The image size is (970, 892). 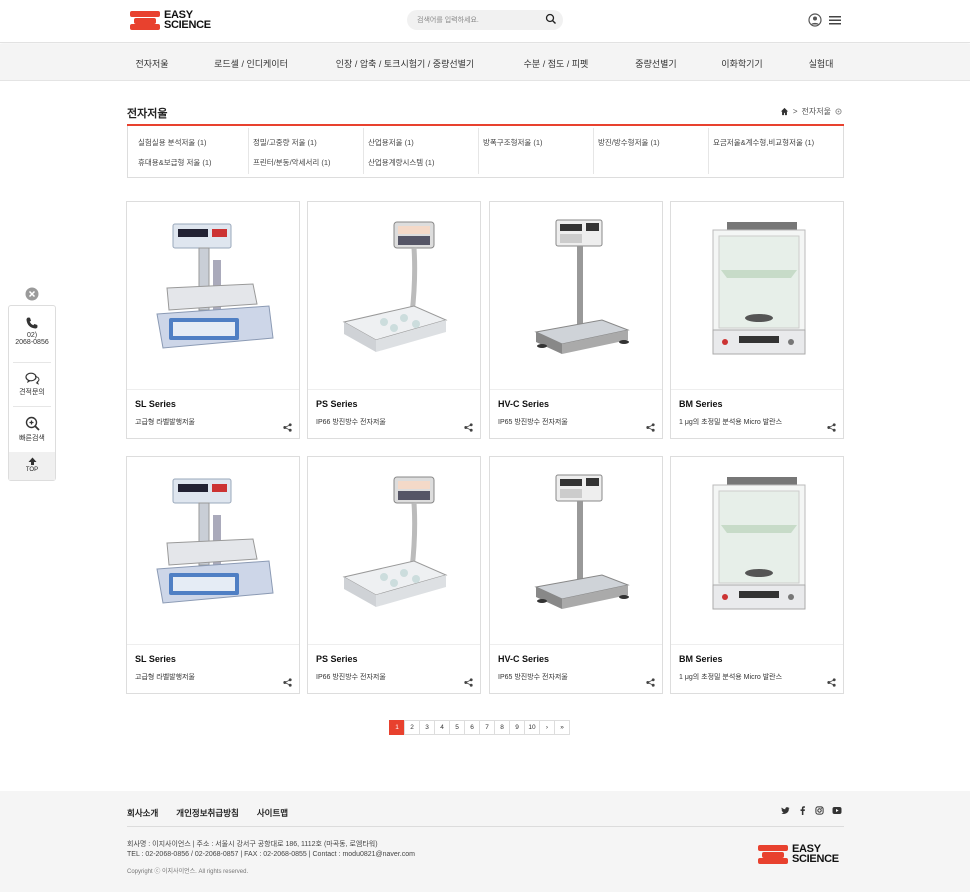 I want to click on page-button: 10, so click(x=532, y=727).